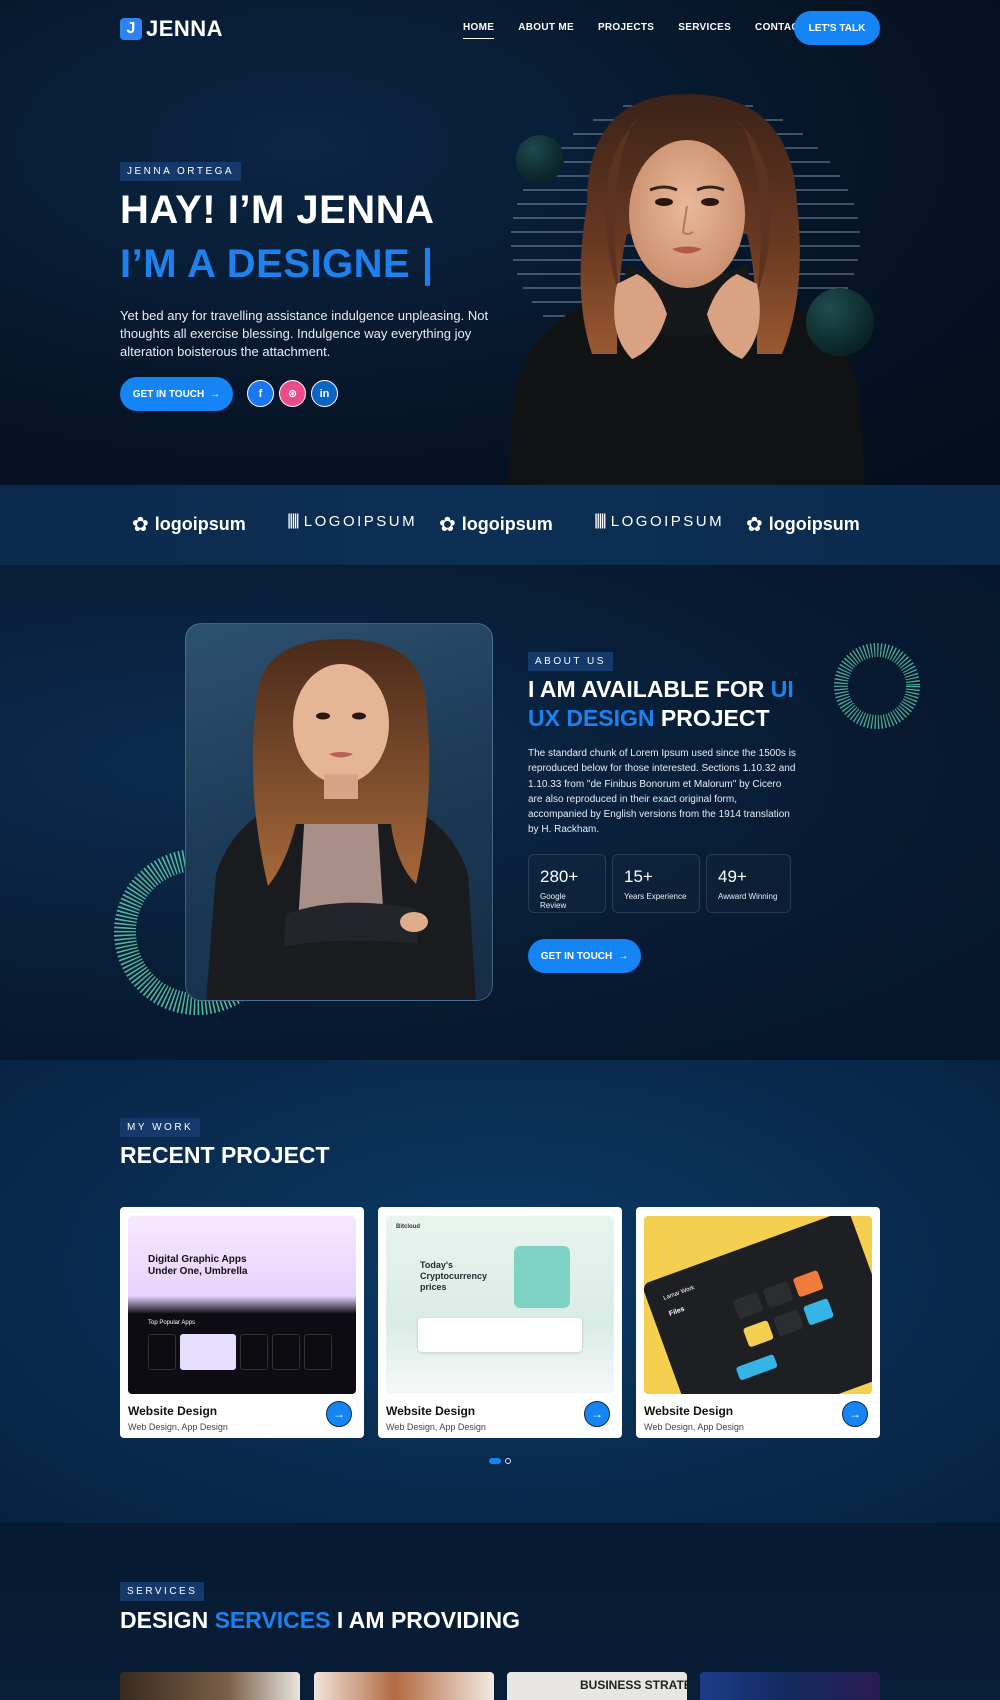  I want to click on hero-subtitle: I’M A DESIGNE |, so click(277, 264).